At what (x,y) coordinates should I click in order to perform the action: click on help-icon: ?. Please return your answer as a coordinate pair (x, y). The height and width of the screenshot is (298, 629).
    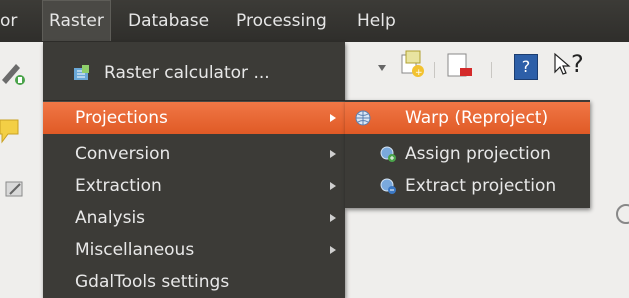
    Looking at the image, I should click on (526, 67).